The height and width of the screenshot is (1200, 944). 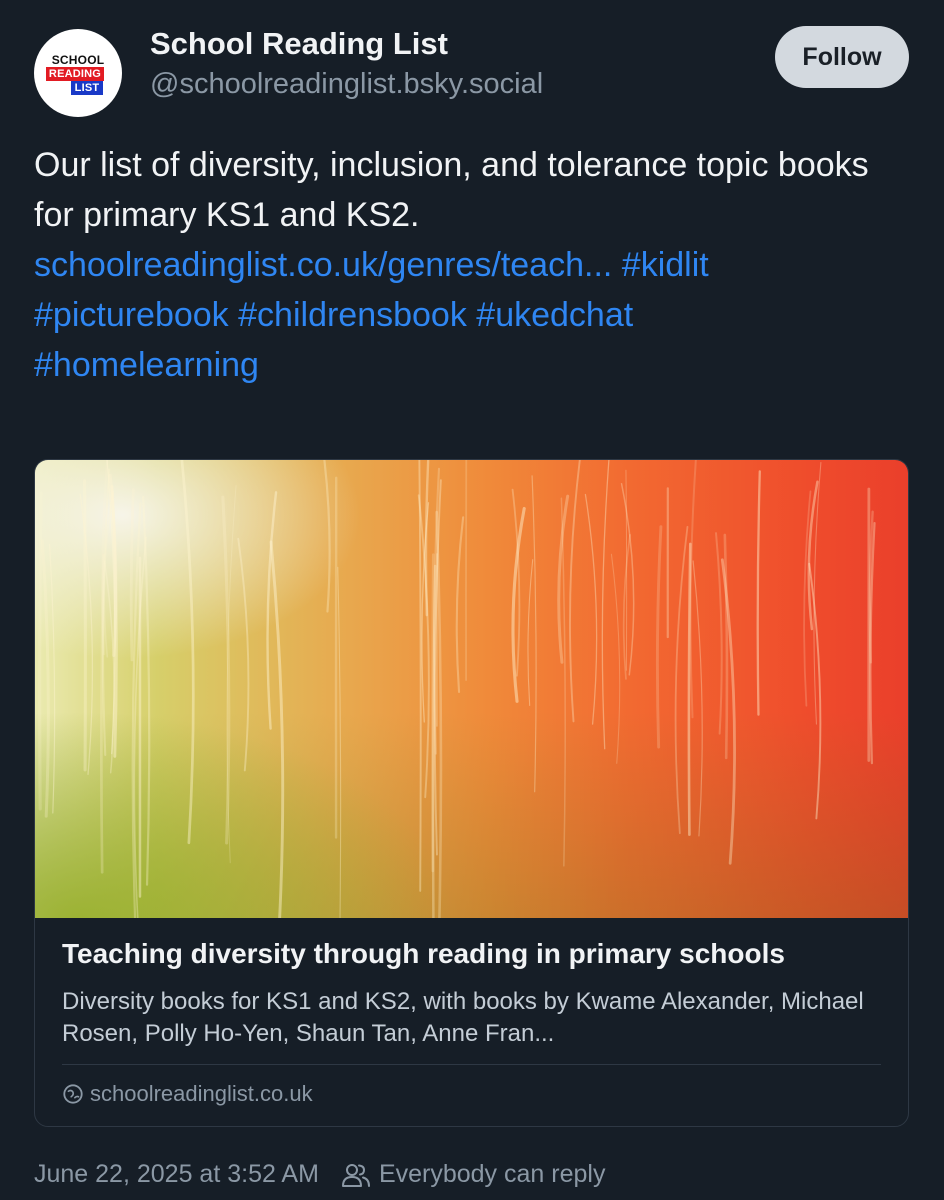 I want to click on reply-setting-label: Everybody can reply, so click(x=492, y=1174).